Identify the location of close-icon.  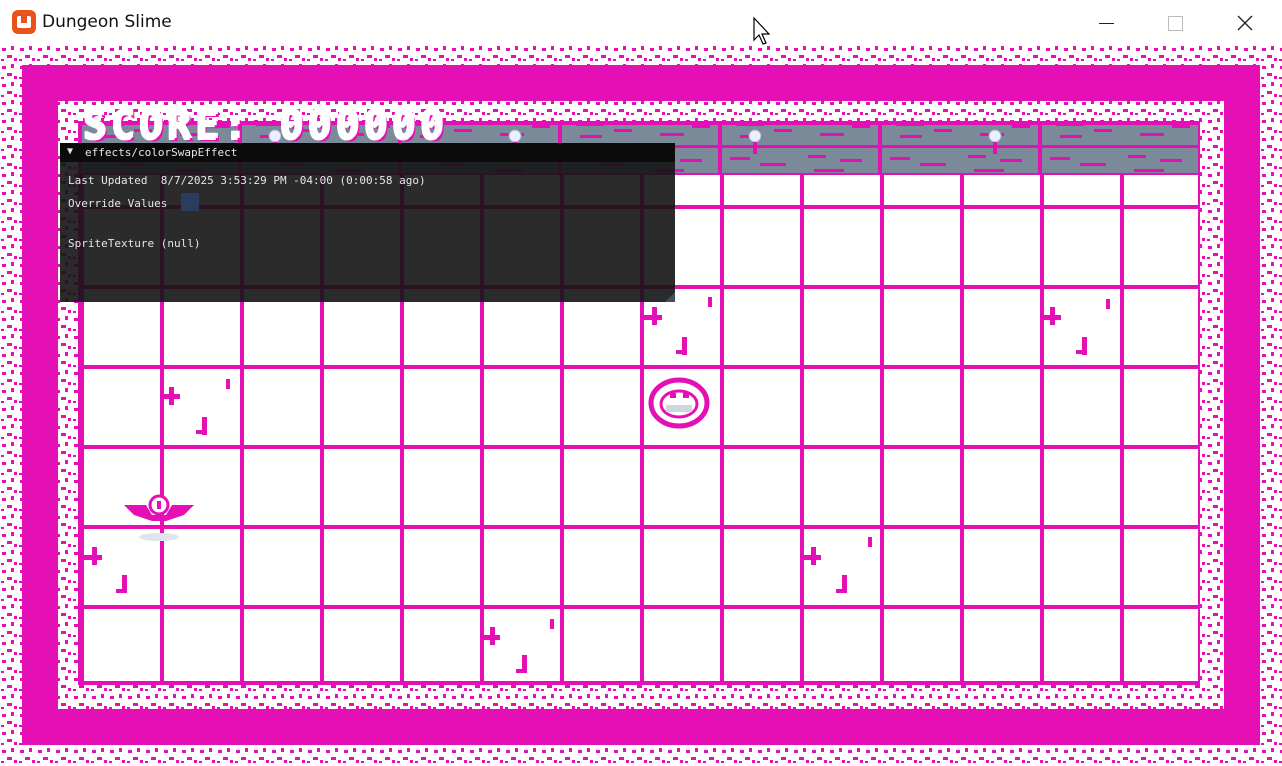
(1245, 23).